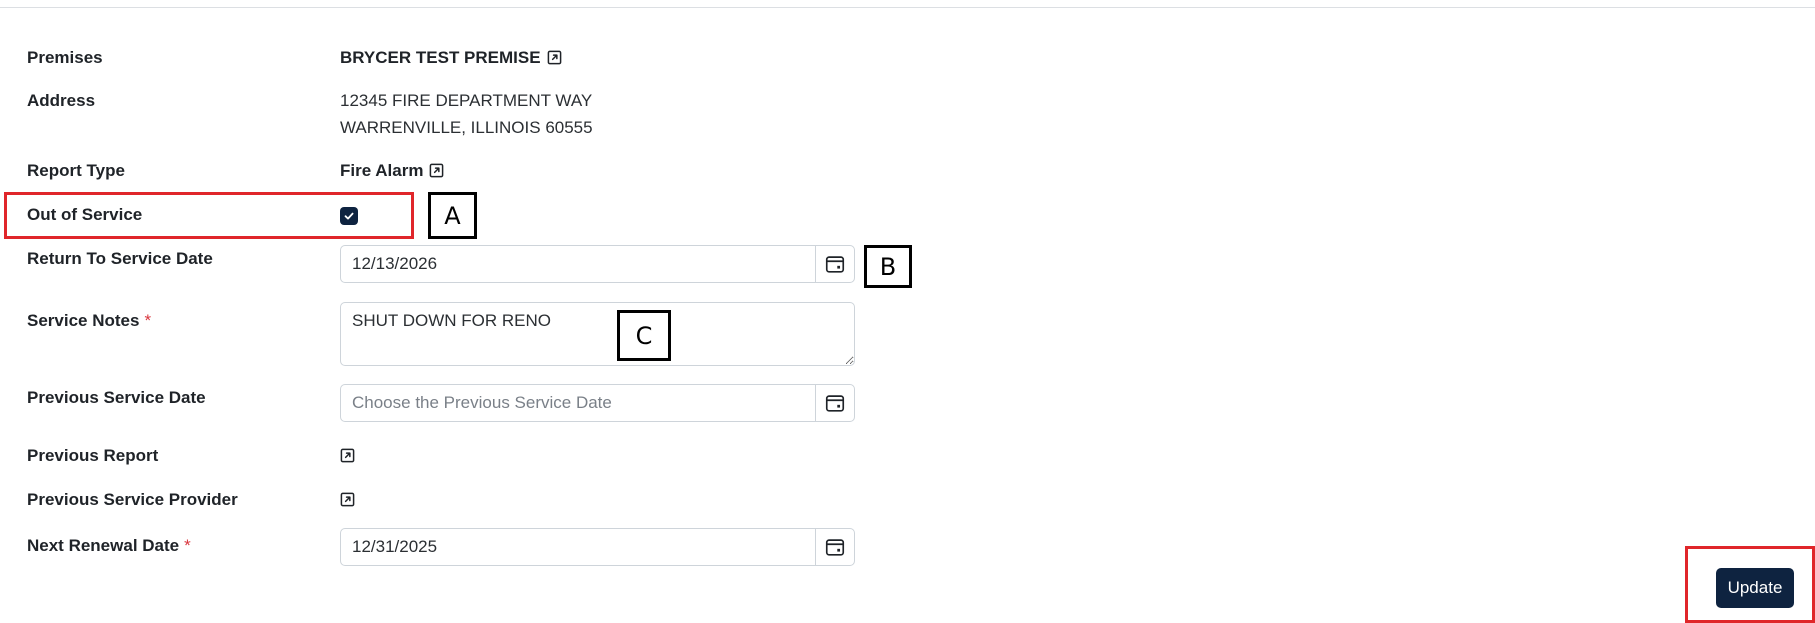 The height and width of the screenshot is (623, 1815). What do you see at coordinates (888, 266) in the screenshot?
I see `annotation-b: B` at bounding box center [888, 266].